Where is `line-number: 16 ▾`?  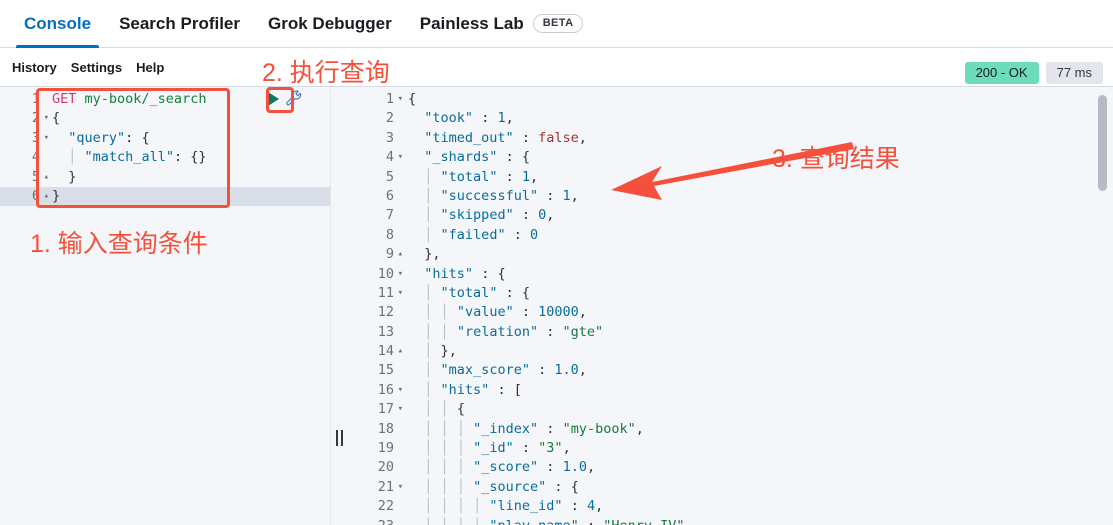
line-number: 16 ▾ is located at coordinates (374, 390).